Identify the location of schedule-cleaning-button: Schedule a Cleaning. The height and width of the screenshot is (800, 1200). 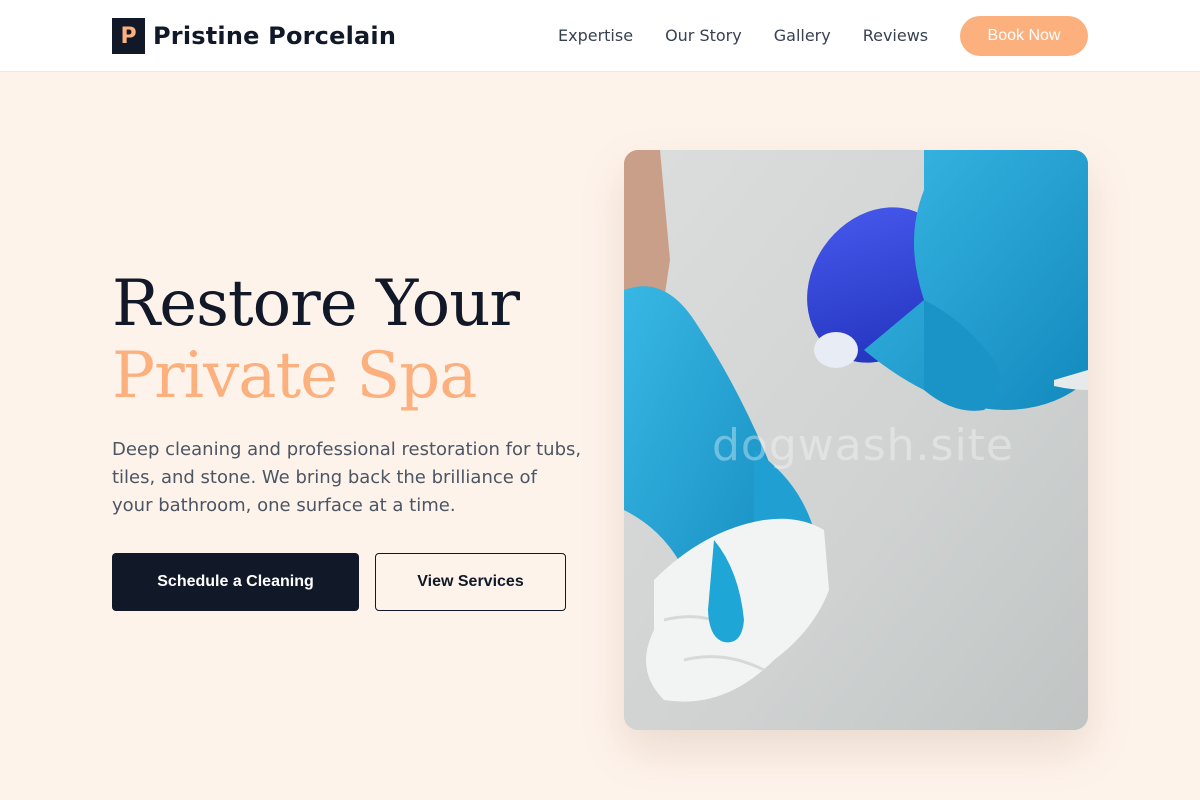
(235, 582).